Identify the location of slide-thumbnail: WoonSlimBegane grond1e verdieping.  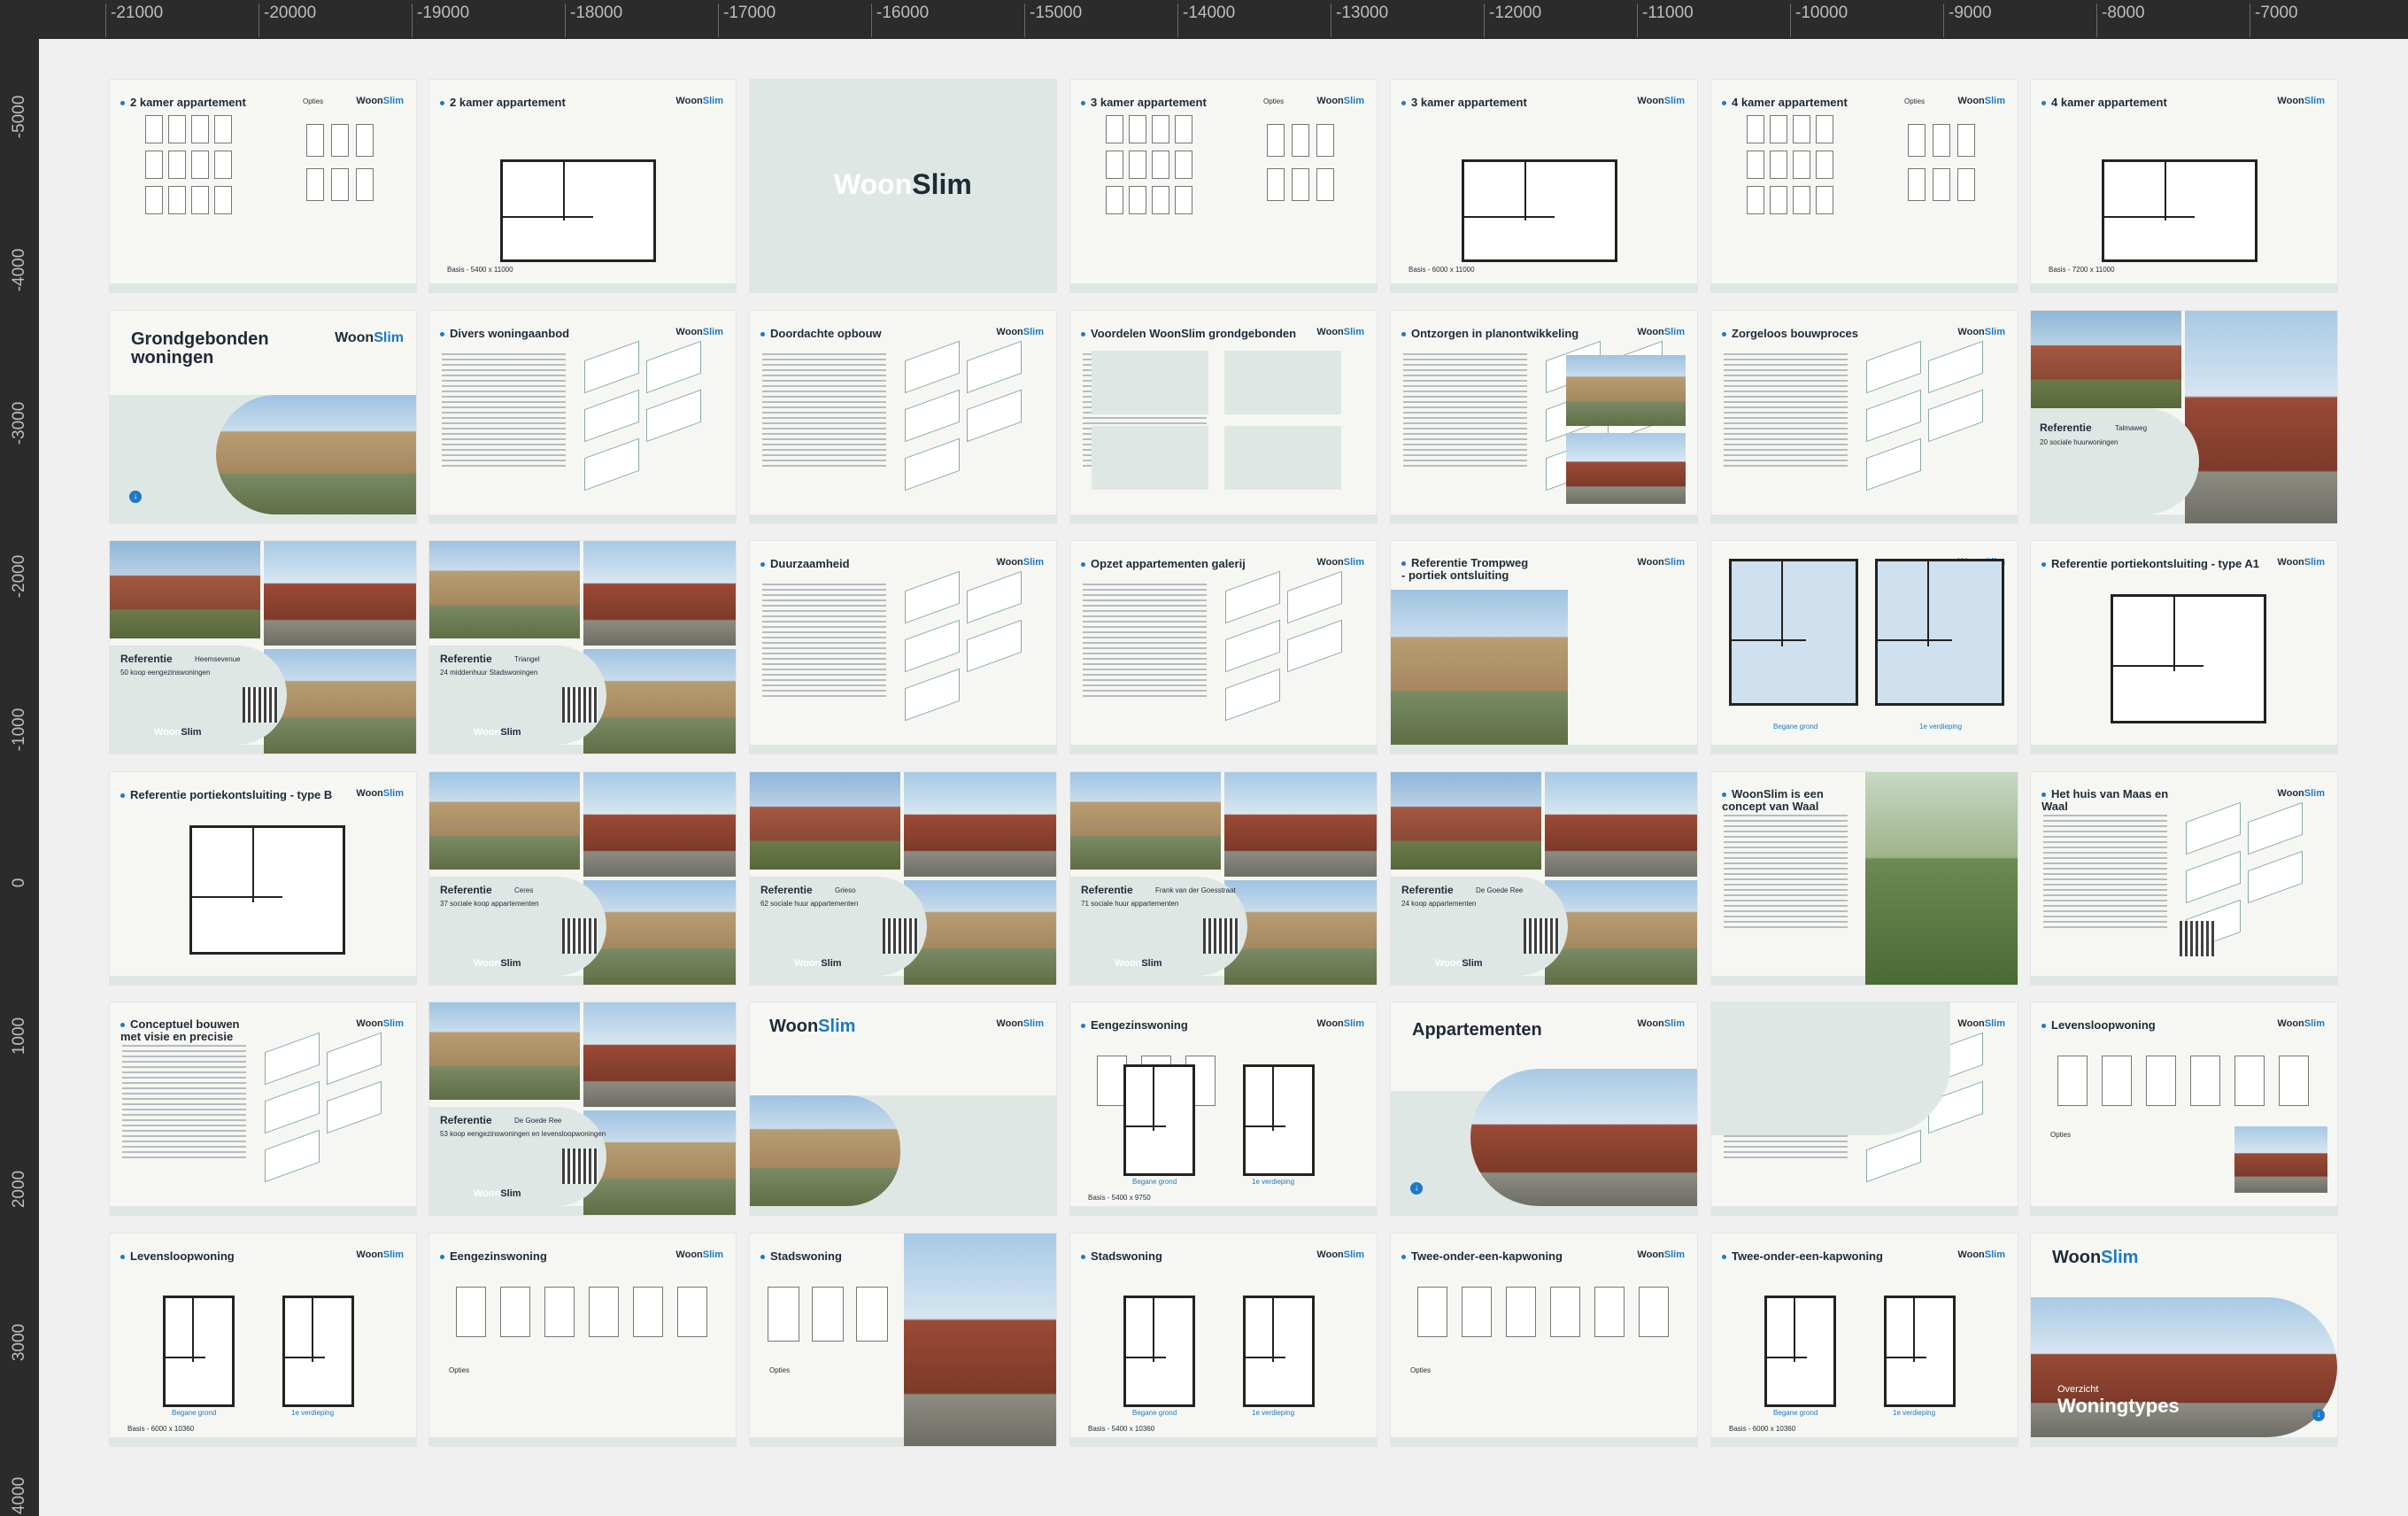
(1864, 647).